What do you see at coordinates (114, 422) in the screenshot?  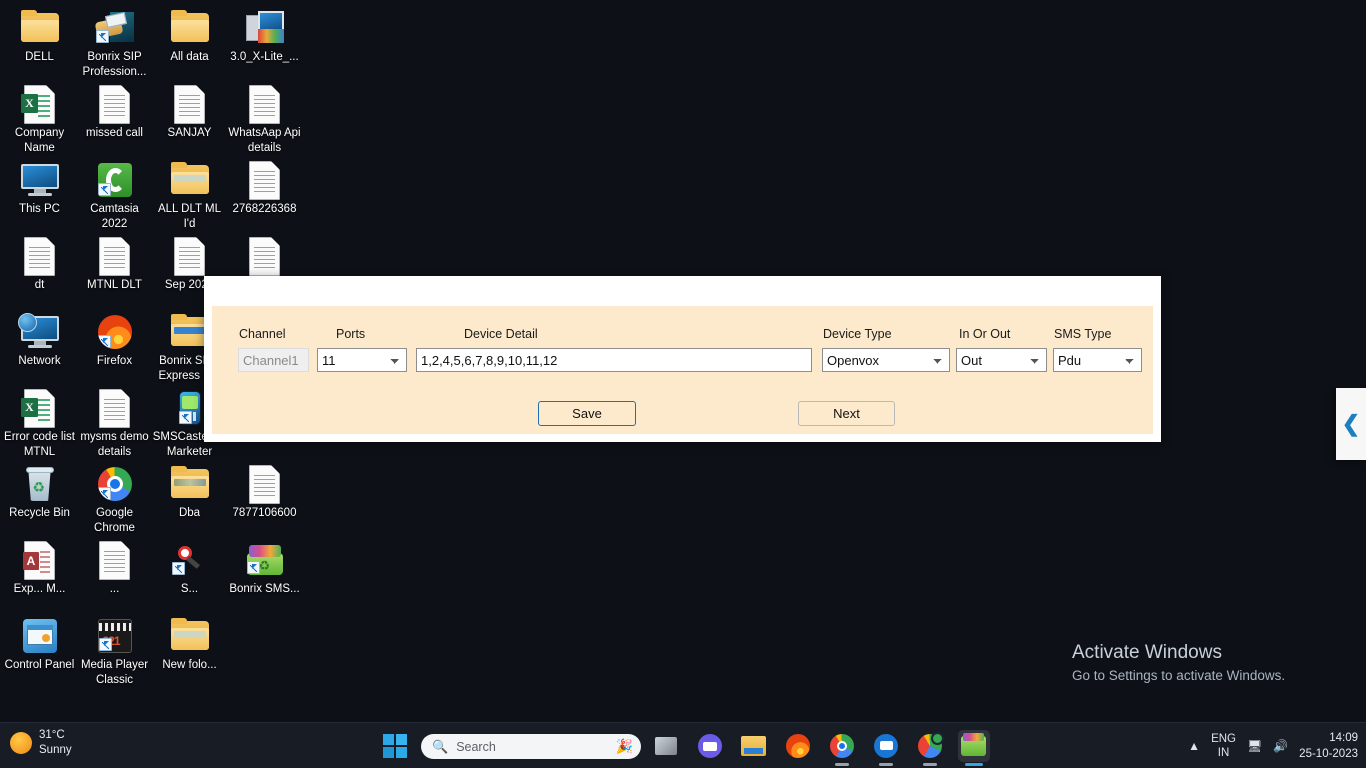 I see `desktop-icon: mysms demo details` at bounding box center [114, 422].